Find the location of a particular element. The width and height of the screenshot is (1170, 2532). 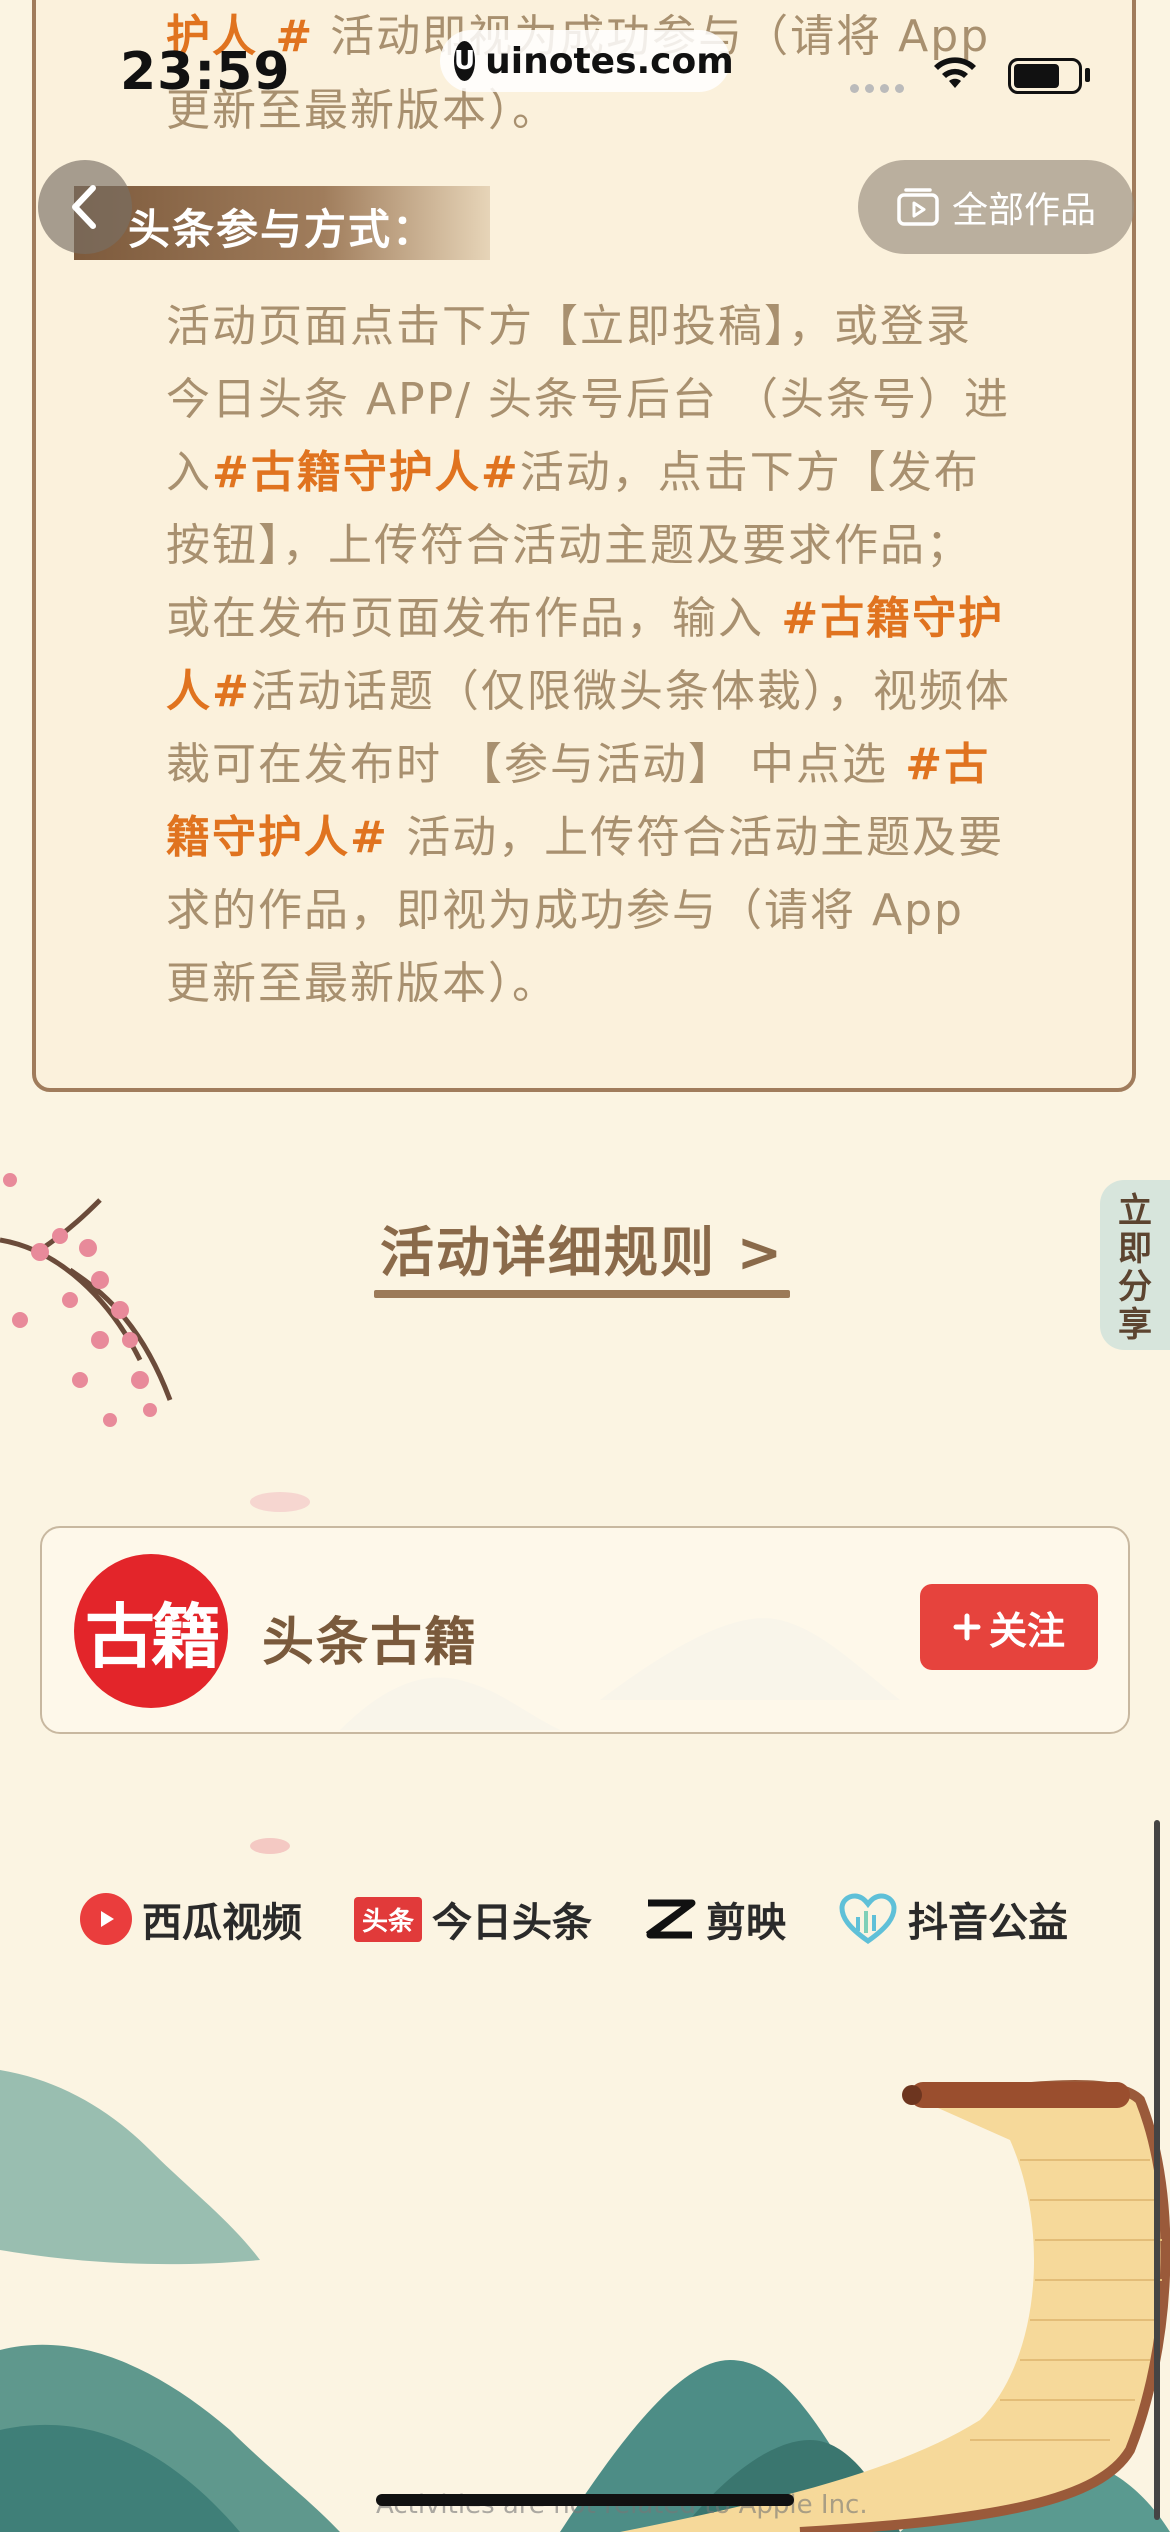

all-works-button: 全部作品 is located at coordinates (996, 207).